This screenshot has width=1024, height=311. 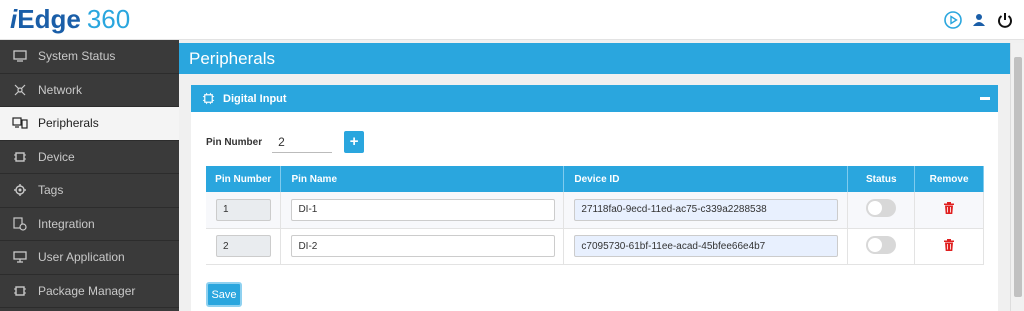 I want to click on sidebar-item-device: Device, so click(x=89, y=157).